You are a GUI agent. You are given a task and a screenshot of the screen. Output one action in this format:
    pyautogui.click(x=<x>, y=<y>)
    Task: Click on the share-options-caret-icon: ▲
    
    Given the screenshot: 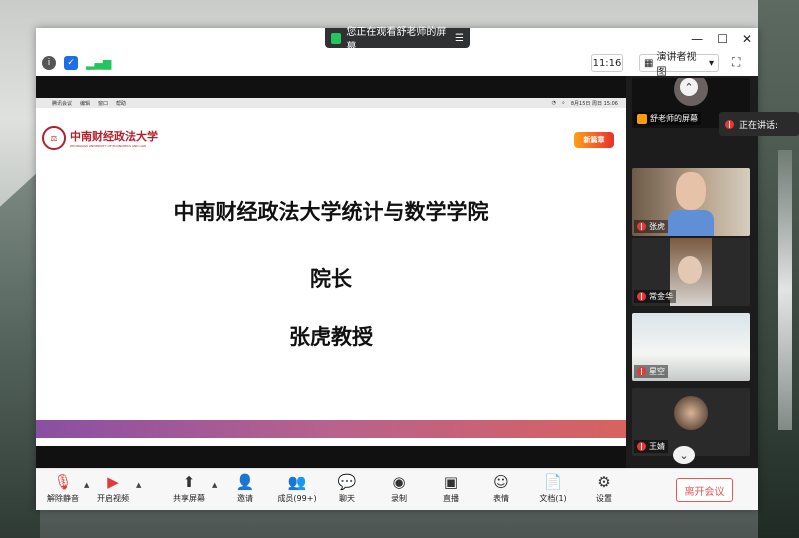 What is the action you would take?
    pyautogui.click(x=214, y=485)
    